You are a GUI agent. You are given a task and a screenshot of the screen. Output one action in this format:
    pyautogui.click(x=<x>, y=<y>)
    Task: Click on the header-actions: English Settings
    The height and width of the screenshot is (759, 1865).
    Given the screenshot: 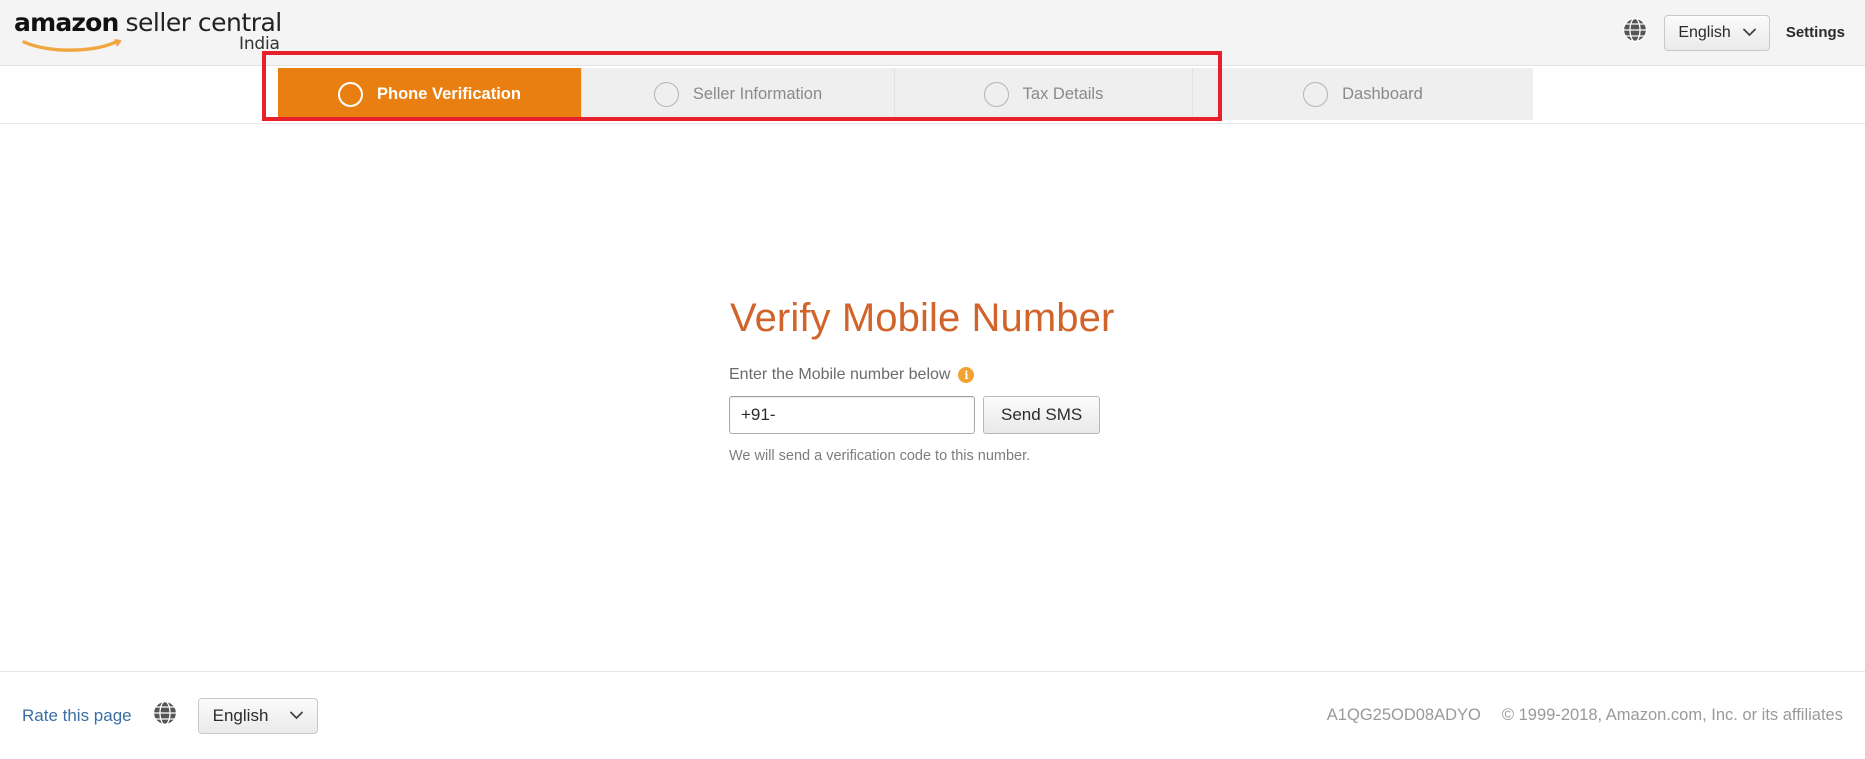 What is the action you would take?
    pyautogui.click(x=1733, y=32)
    